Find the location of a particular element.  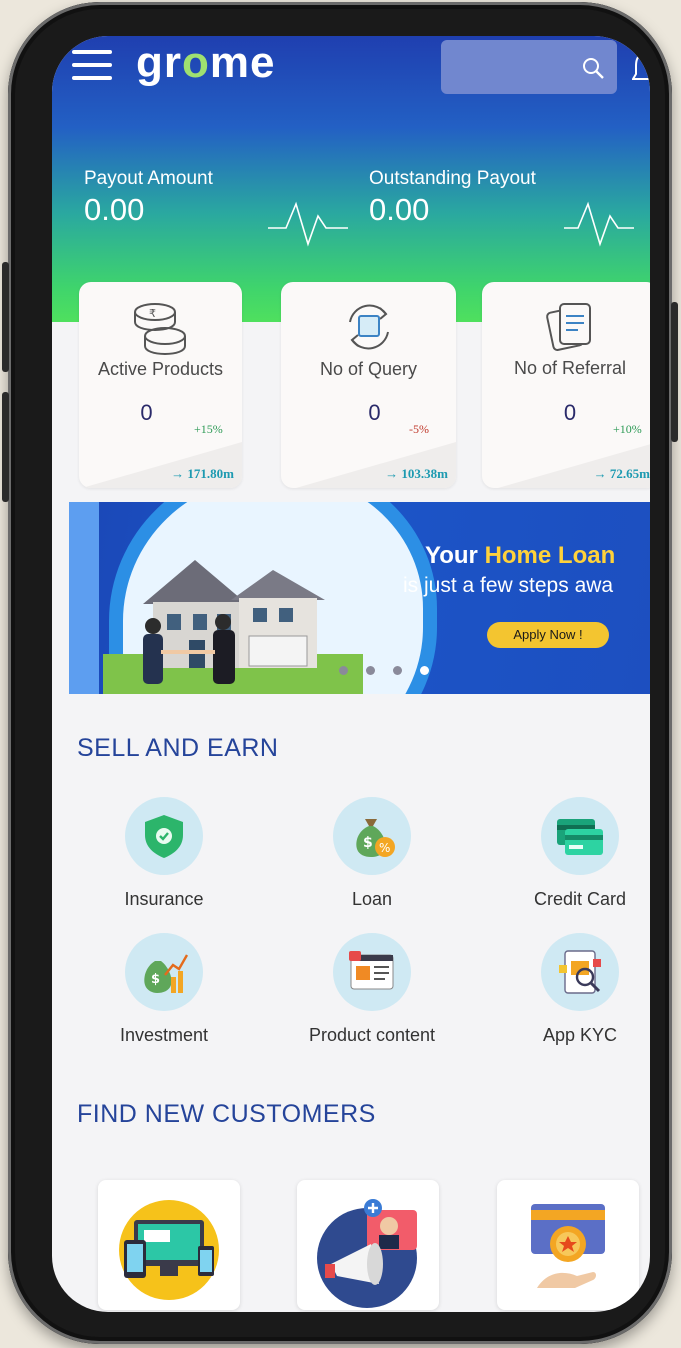

payout-amount-label: Payout Amount is located at coordinates (148, 178).